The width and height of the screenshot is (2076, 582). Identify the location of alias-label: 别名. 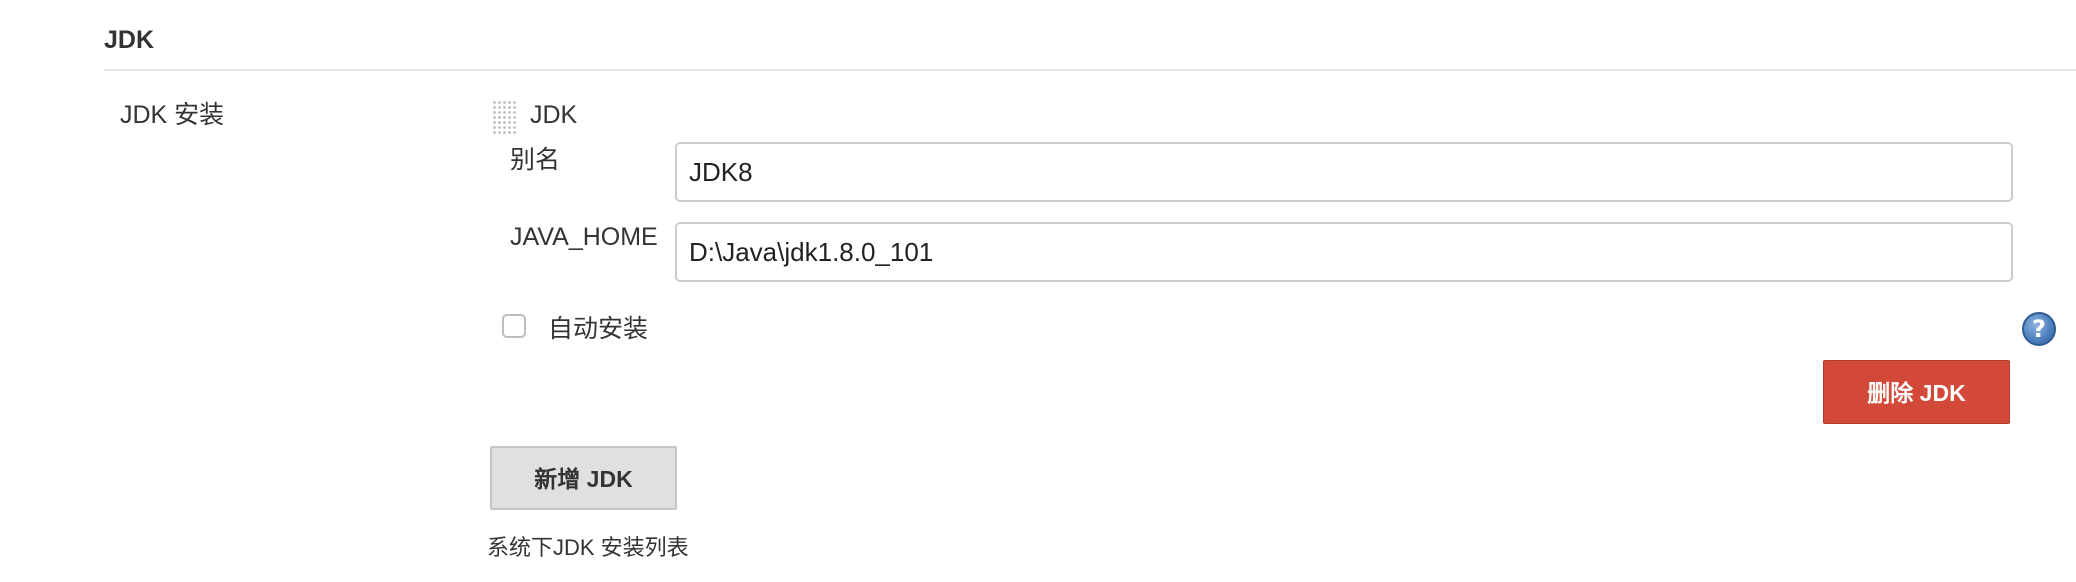
(535, 160).